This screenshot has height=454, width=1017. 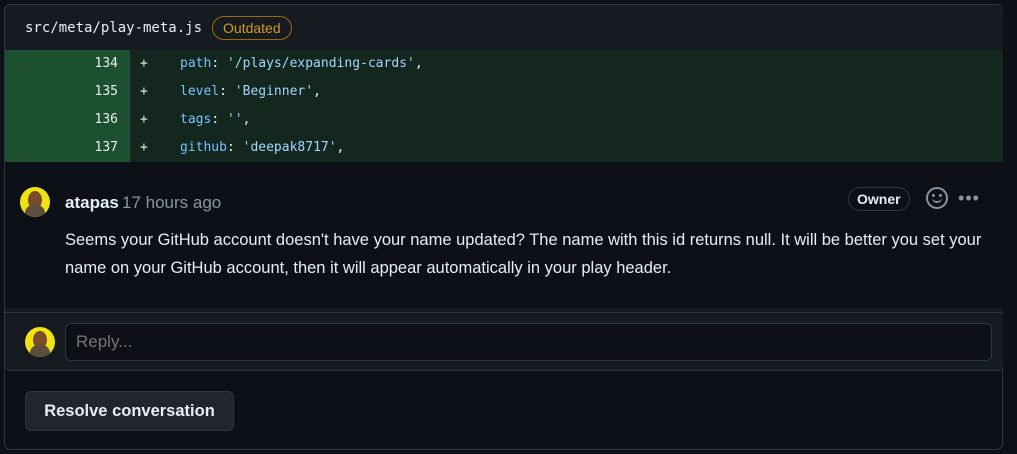 What do you see at coordinates (528, 342) in the screenshot?
I see `reply-input` at bounding box center [528, 342].